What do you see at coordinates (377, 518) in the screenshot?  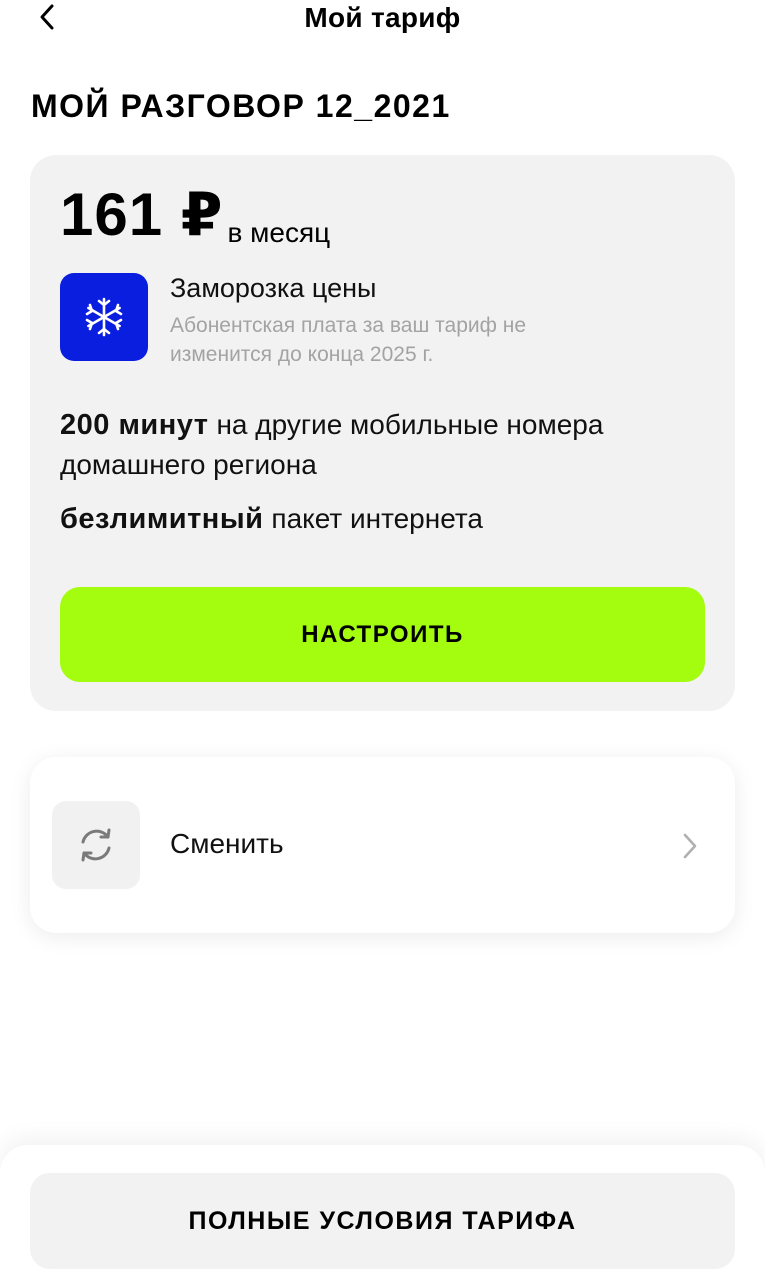 I see `feature-internet-text: пакет интернета` at bounding box center [377, 518].